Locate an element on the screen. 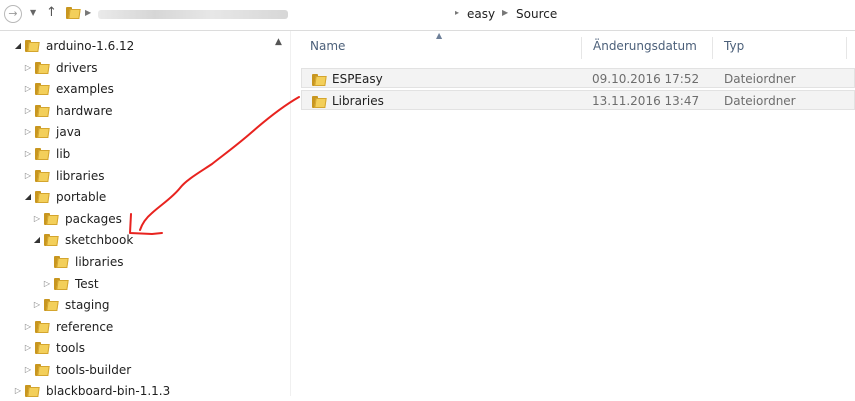 The height and width of the screenshot is (401, 855). tree-item-tools-builder: ▷ tools-builder is located at coordinates (76, 370).